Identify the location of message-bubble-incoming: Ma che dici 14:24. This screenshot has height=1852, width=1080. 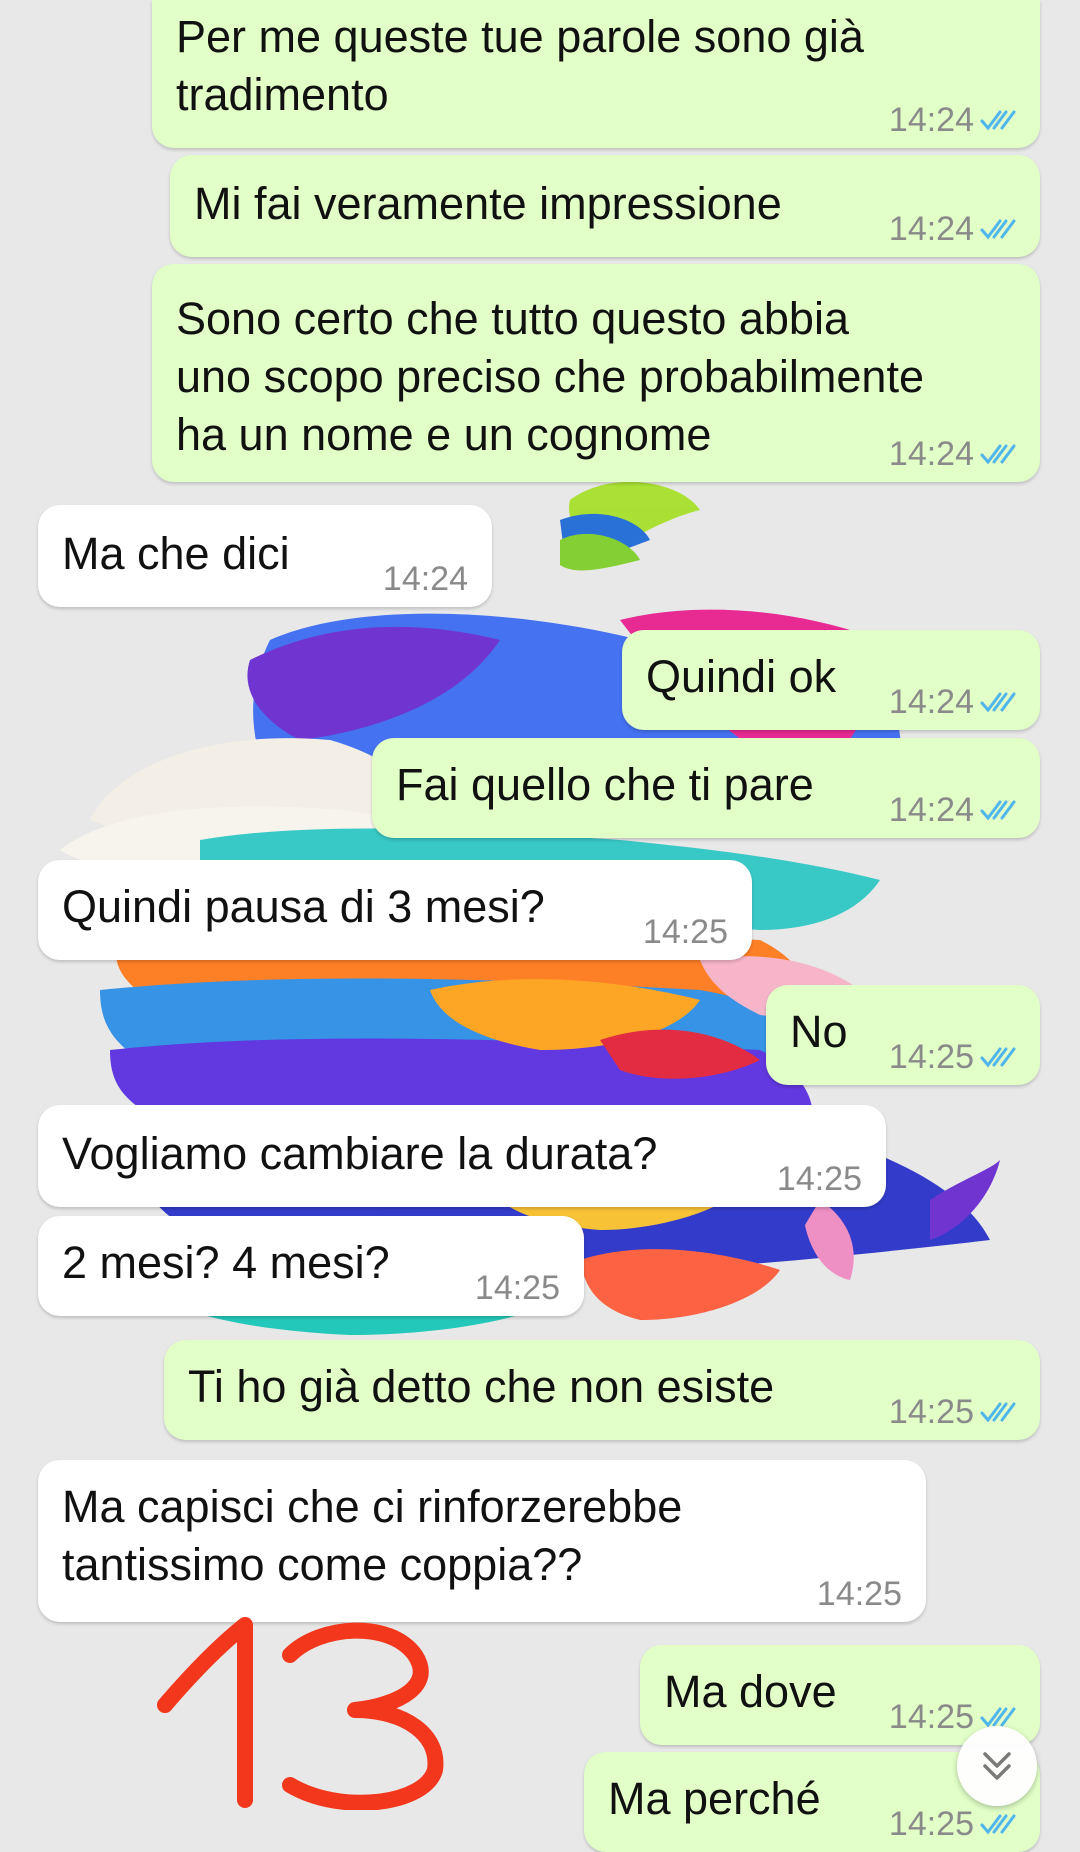
(265, 556).